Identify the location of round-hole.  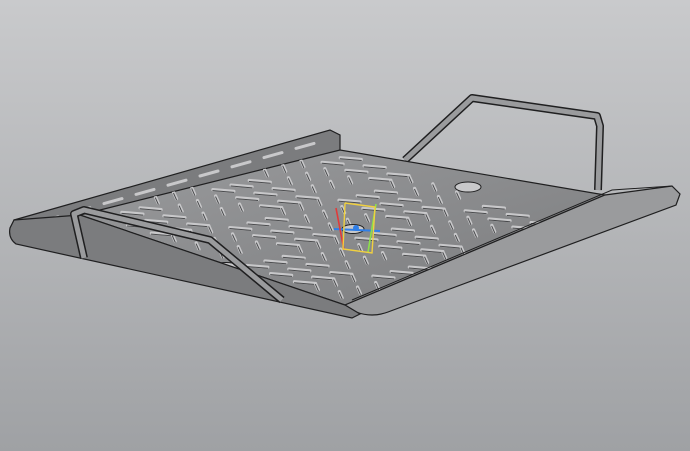
(468, 187).